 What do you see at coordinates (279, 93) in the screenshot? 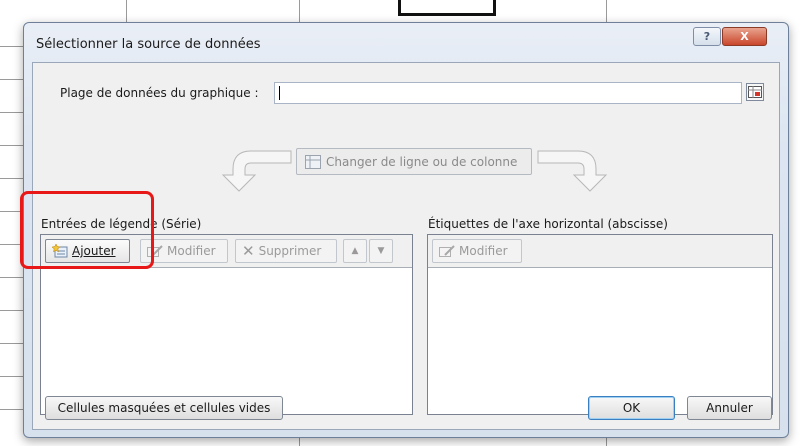
I see `text-caret` at bounding box center [279, 93].